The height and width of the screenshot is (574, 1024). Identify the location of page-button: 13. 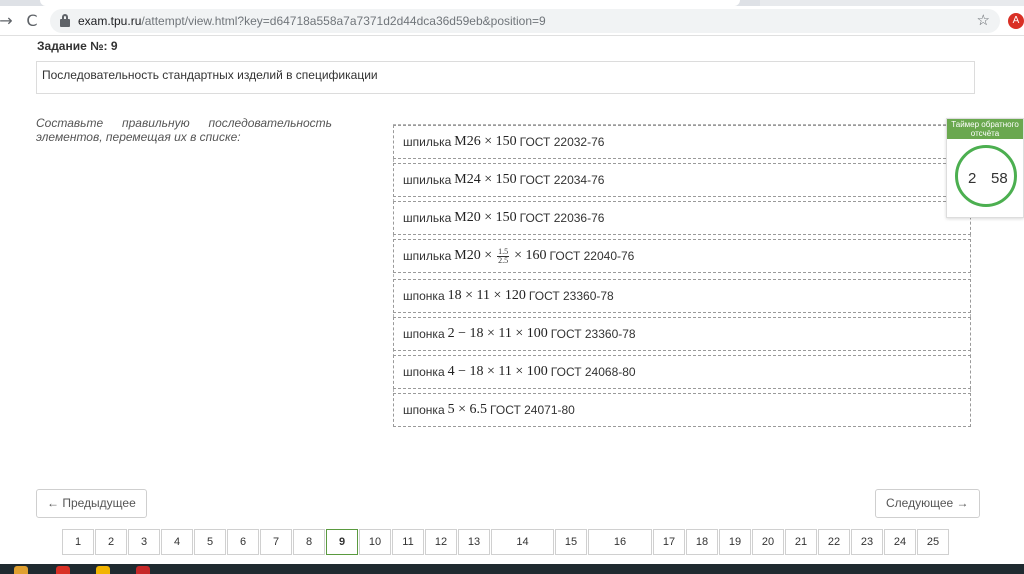
(474, 542).